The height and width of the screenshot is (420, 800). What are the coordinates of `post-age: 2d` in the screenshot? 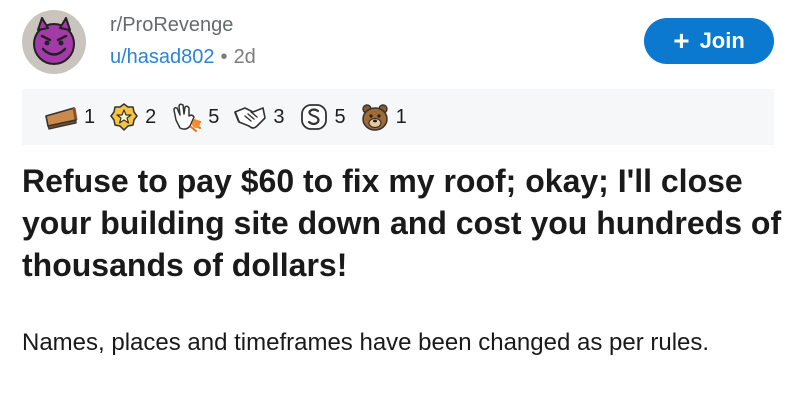 It's located at (244, 57).